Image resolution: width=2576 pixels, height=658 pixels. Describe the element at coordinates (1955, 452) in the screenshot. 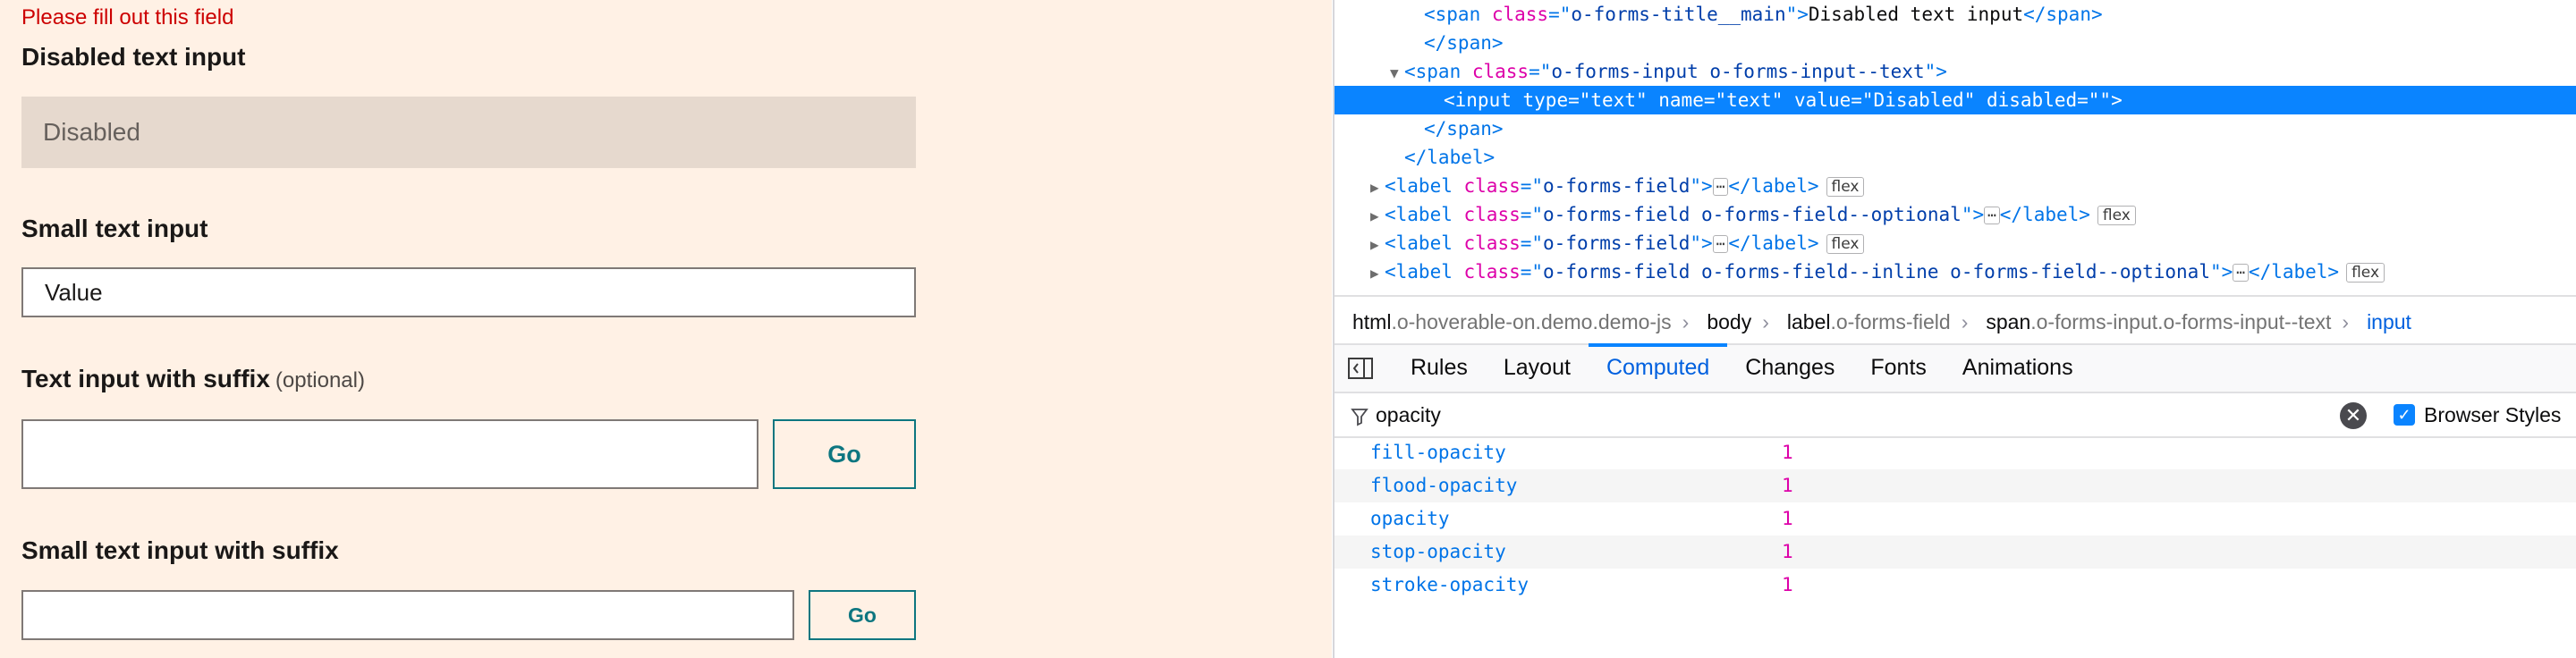

I see `computed-property-row: fill-opacity 1` at that location.